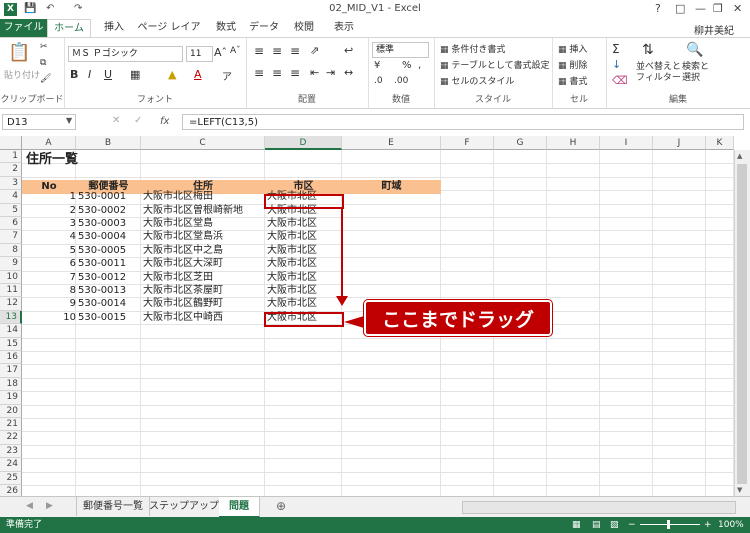 This screenshot has height=533, width=750. What do you see at coordinates (680, 8) in the screenshot?
I see `ribbon-display-icon: □` at bounding box center [680, 8].